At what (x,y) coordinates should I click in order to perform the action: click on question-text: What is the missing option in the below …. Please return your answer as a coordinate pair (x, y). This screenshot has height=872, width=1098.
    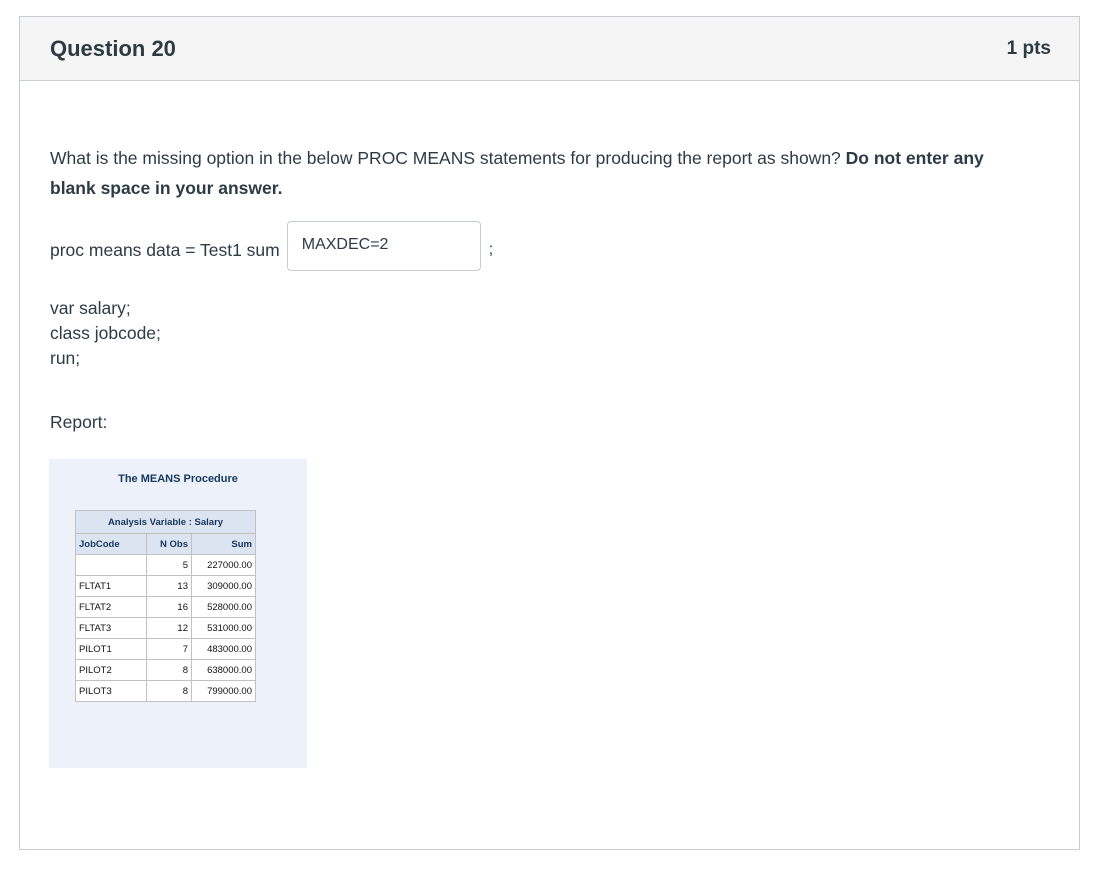
    Looking at the image, I should click on (530, 173).